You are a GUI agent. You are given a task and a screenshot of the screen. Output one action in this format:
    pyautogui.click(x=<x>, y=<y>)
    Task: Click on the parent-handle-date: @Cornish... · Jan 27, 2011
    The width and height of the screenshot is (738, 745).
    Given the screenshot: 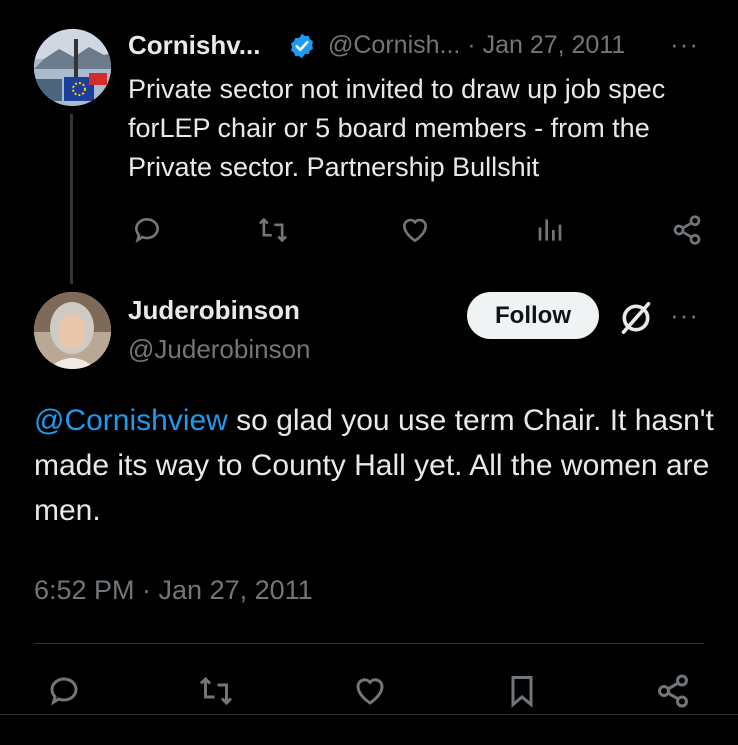 What is the action you would take?
    pyautogui.click(x=477, y=45)
    